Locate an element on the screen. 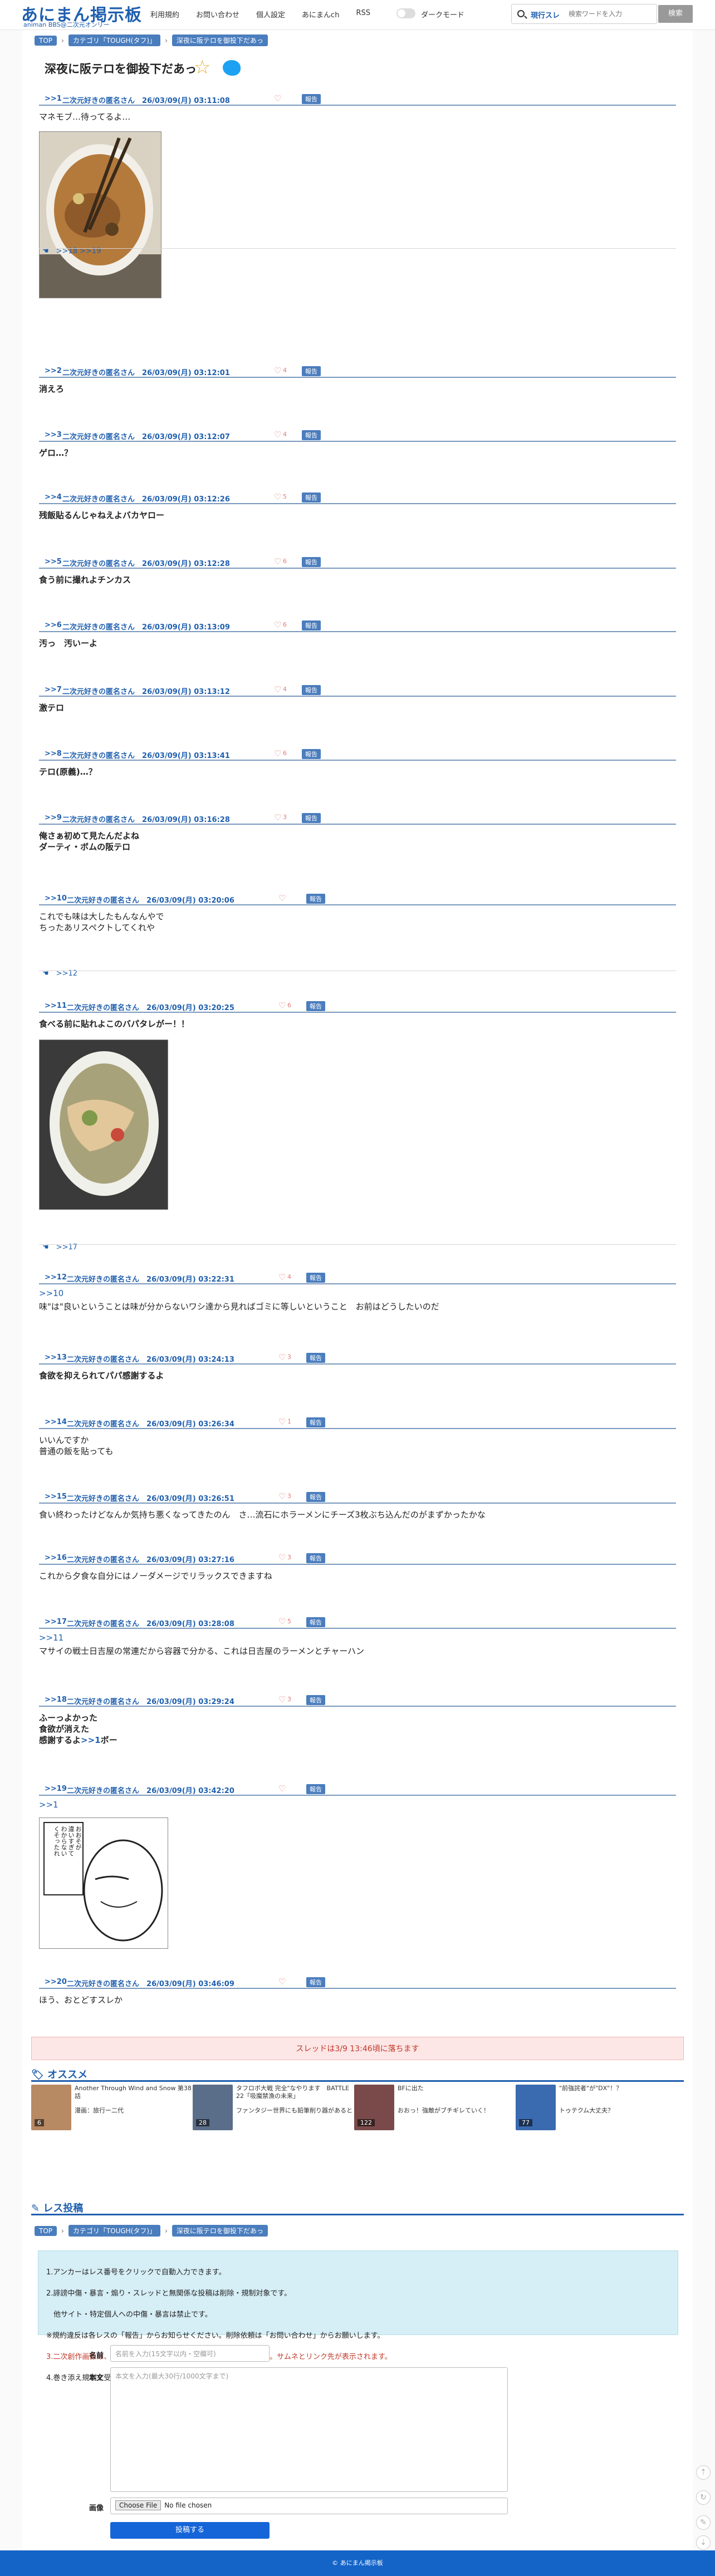 This screenshot has width=715, height=2576. post-number: >>2 is located at coordinates (53, 371).